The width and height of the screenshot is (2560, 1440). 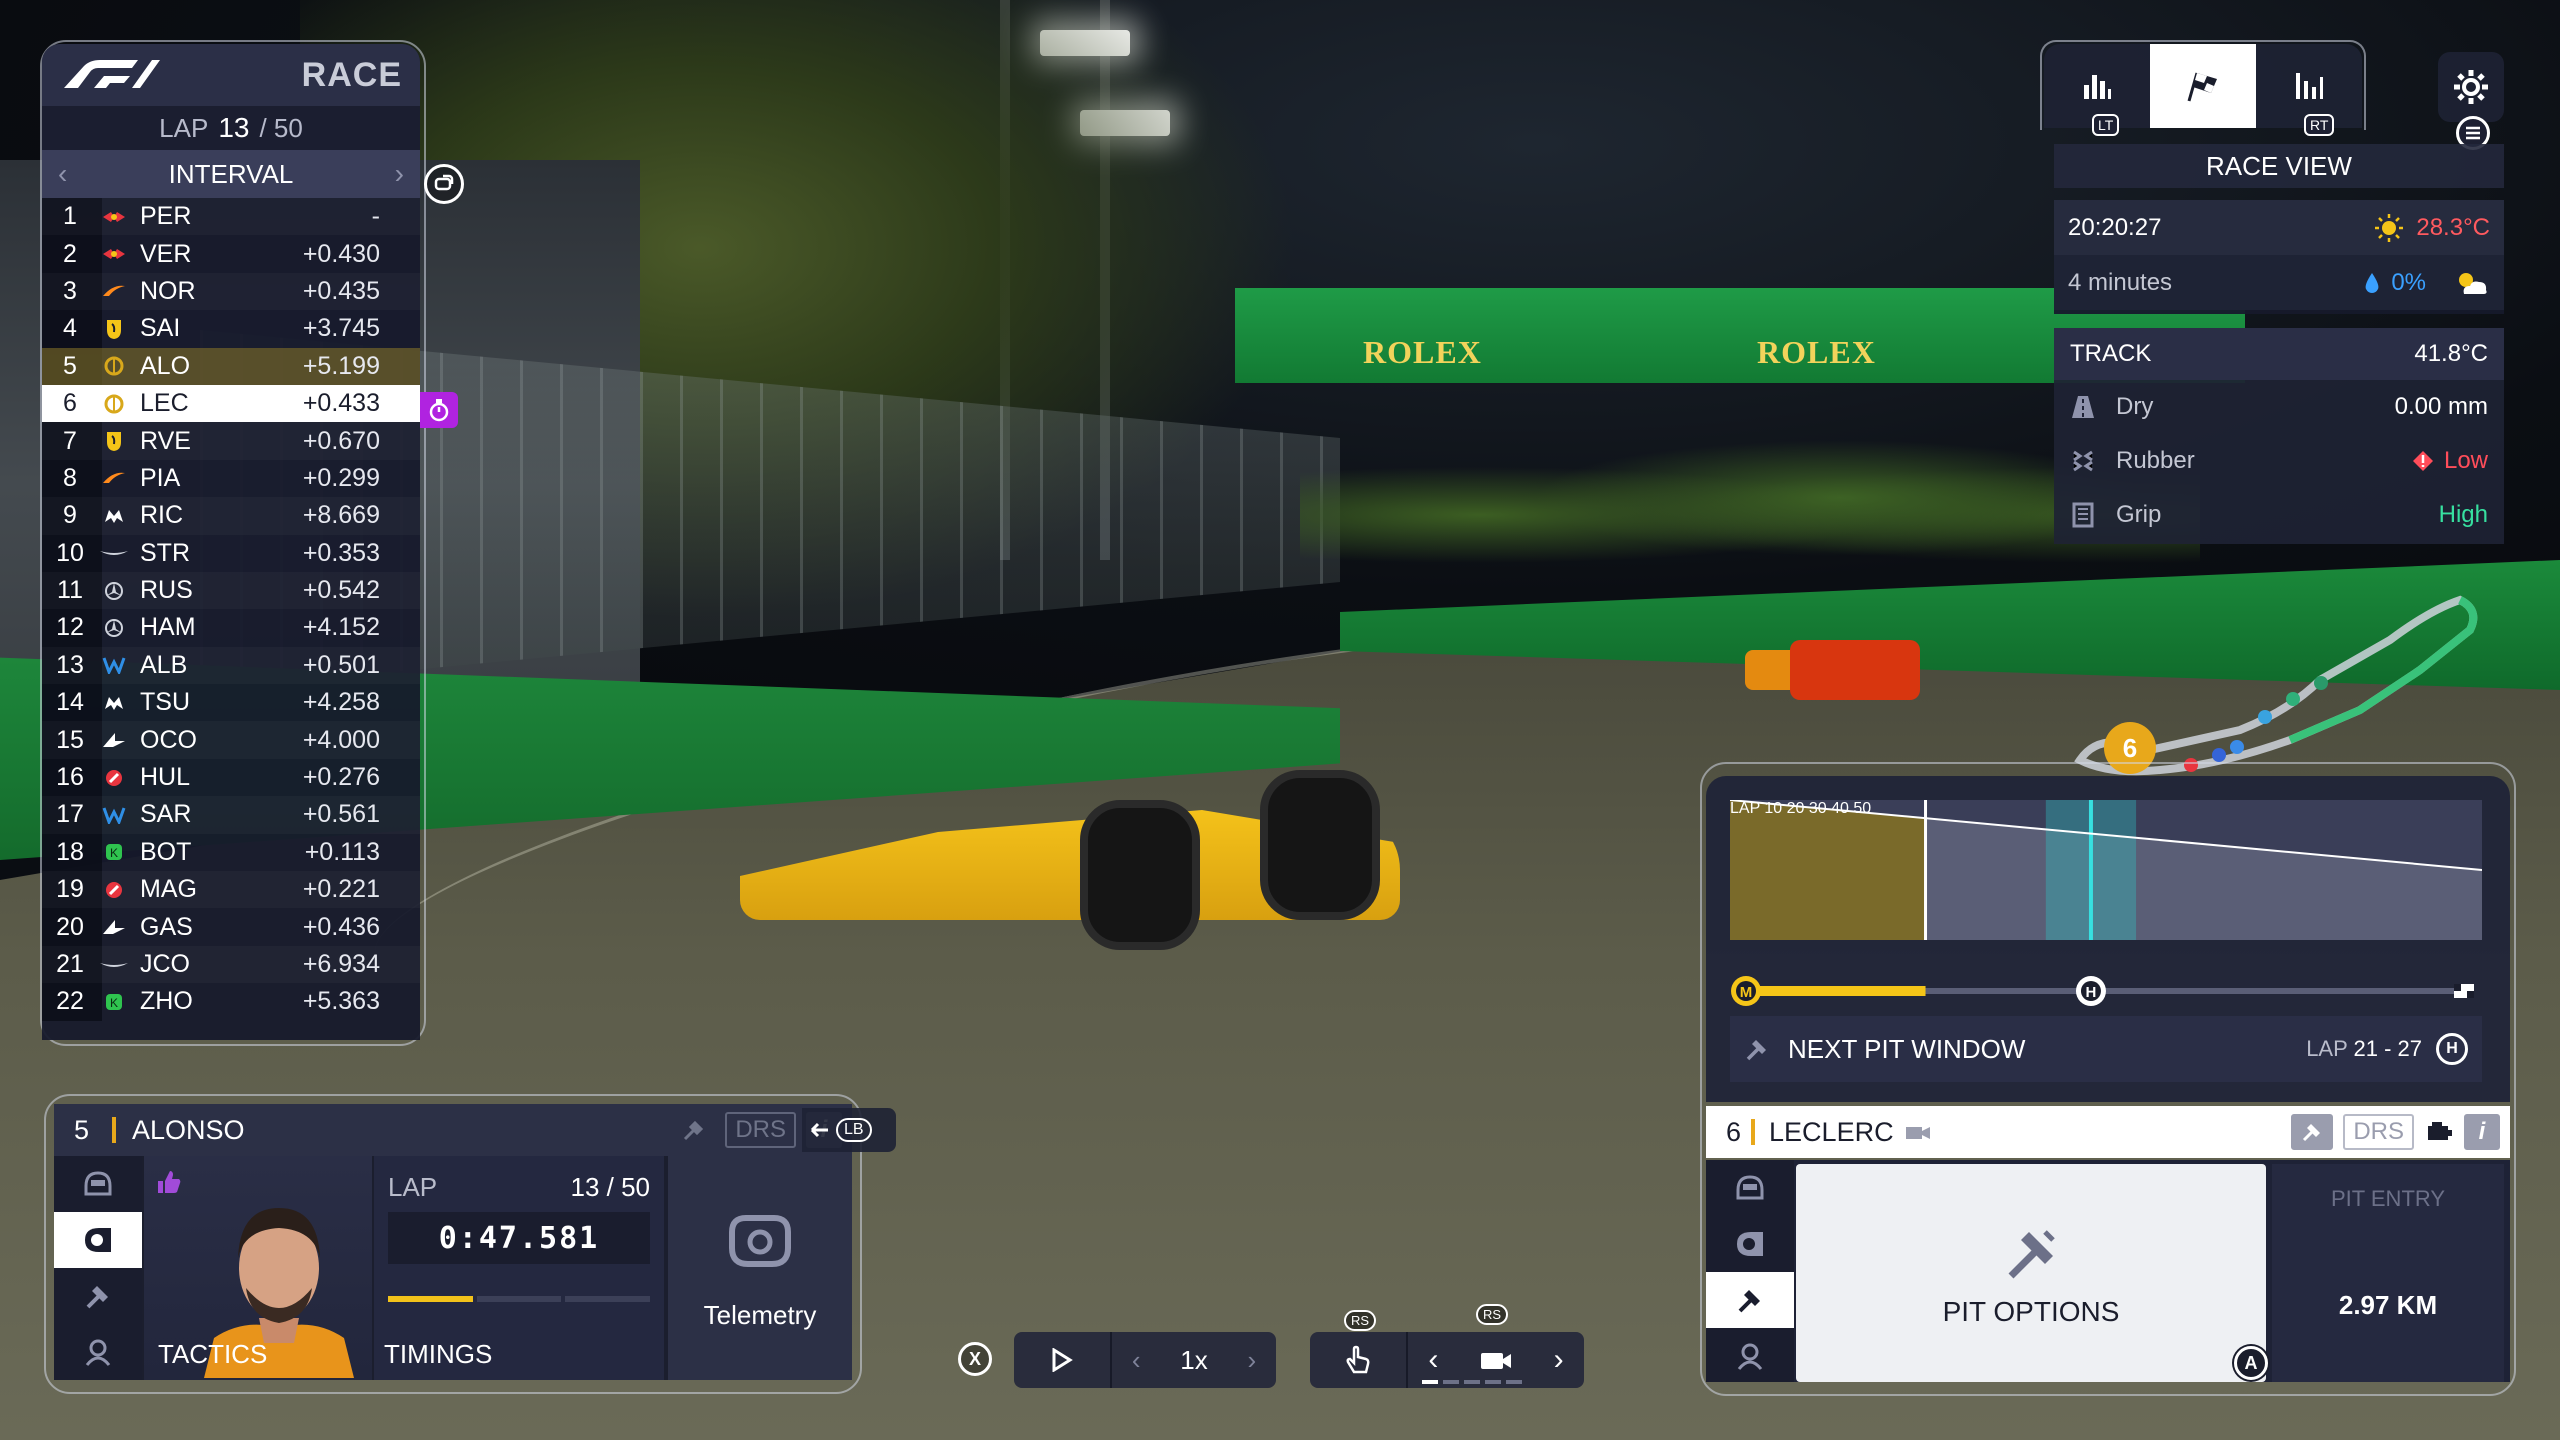 What do you see at coordinates (2251, 1363) in the screenshot?
I see `a-button: A` at bounding box center [2251, 1363].